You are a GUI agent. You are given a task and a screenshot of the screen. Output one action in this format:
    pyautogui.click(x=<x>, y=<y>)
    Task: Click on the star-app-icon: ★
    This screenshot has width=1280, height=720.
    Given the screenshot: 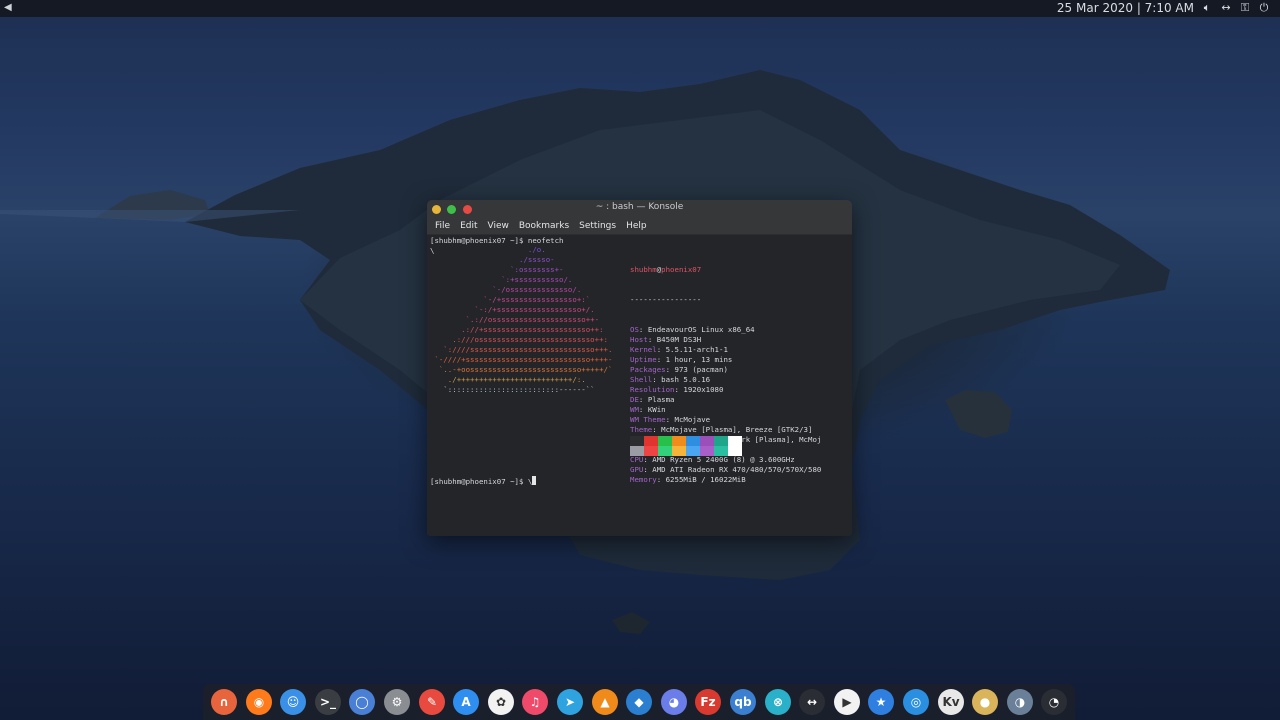 What is the action you would take?
    pyautogui.click(x=881, y=702)
    